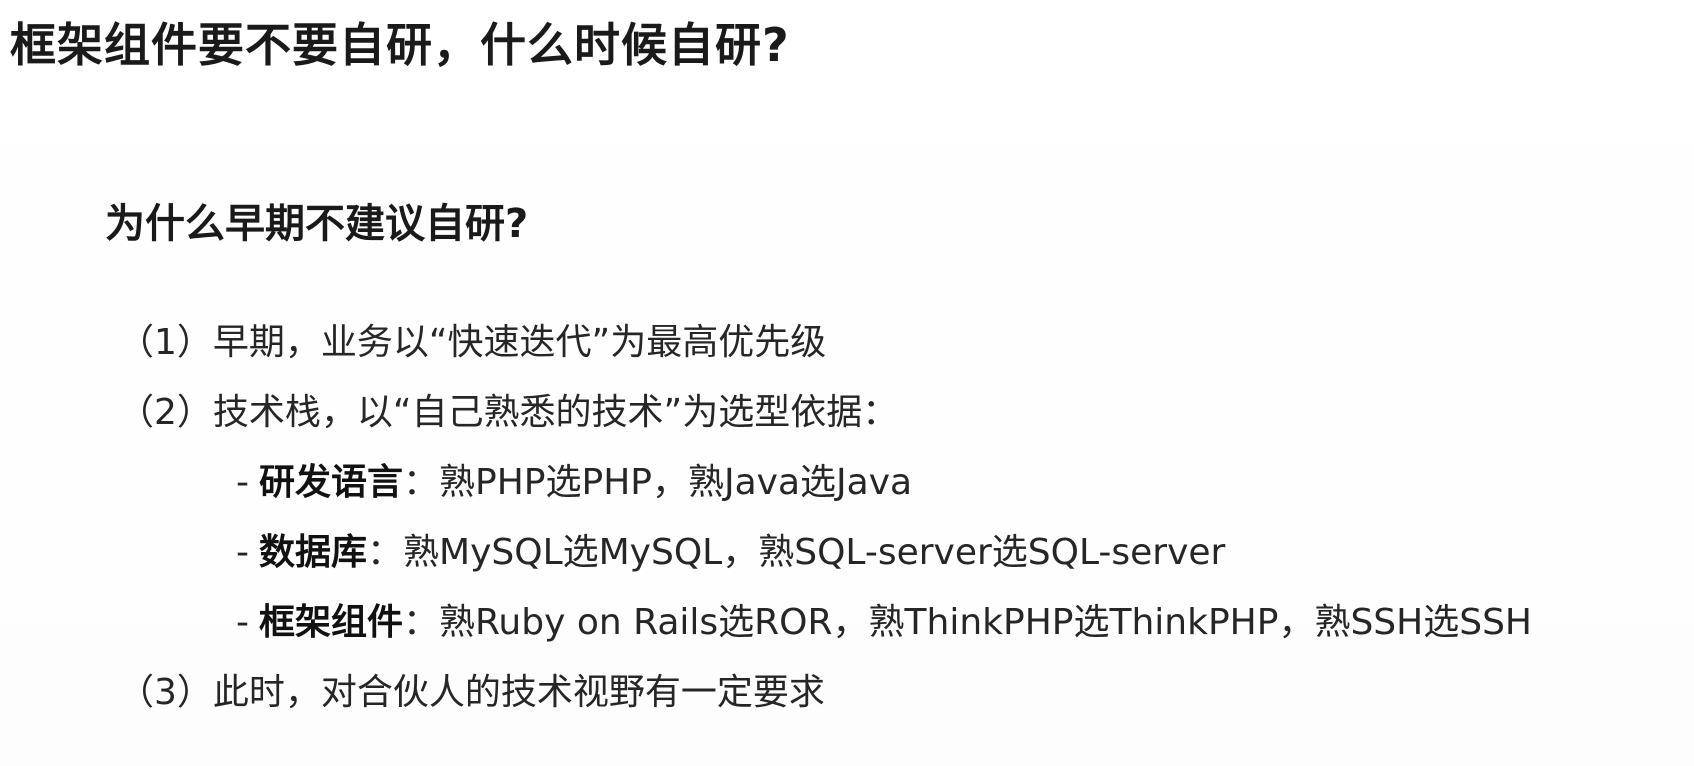 The image size is (1694, 766). I want to click on sub-item-key: 框架组件, so click(331, 622).